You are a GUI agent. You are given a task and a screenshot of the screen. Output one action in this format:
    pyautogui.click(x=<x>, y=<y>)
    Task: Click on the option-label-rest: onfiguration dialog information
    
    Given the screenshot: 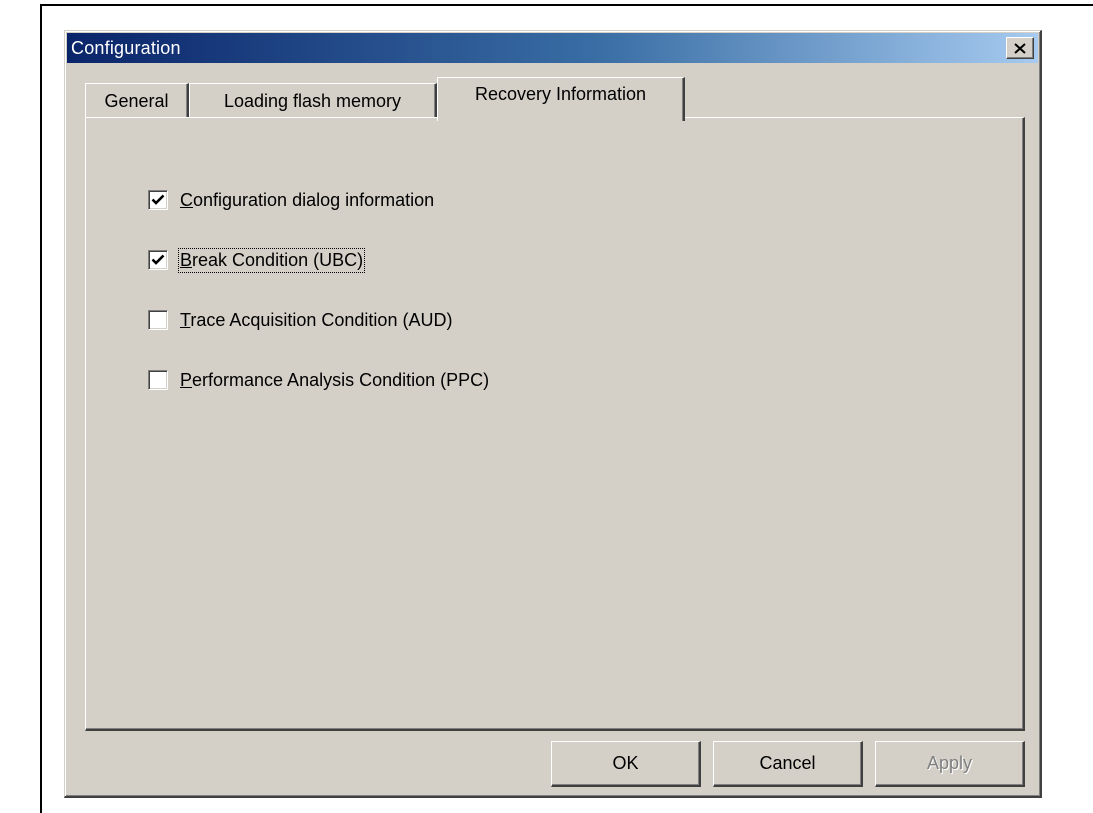 What is the action you would take?
    pyautogui.click(x=314, y=199)
    